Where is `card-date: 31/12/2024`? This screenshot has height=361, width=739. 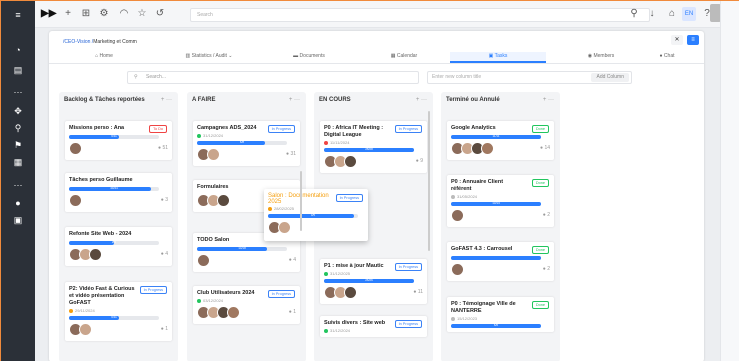 card-date: 31/12/2024 is located at coordinates (373, 330).